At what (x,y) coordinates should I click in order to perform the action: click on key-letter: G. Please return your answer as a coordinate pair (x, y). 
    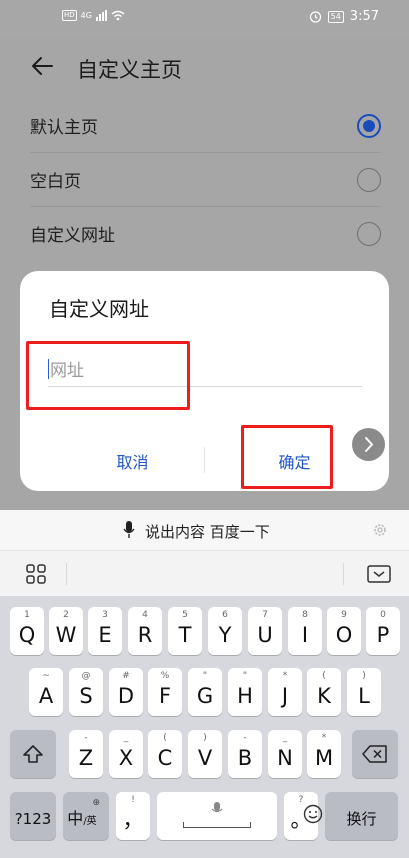
    Looking at the image, I should click on (205, 696).